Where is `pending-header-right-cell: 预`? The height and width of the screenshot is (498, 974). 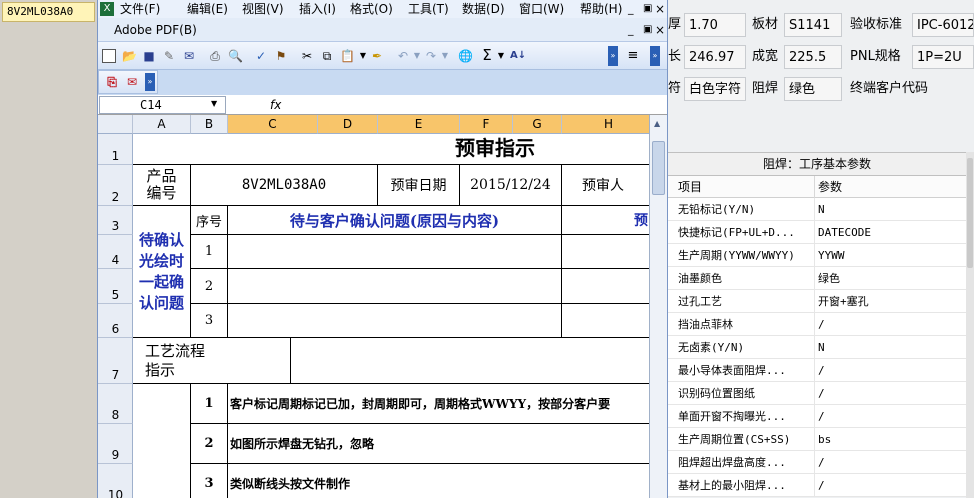 pending-header-right-cell: 预 is located at coordinates (605, 220).